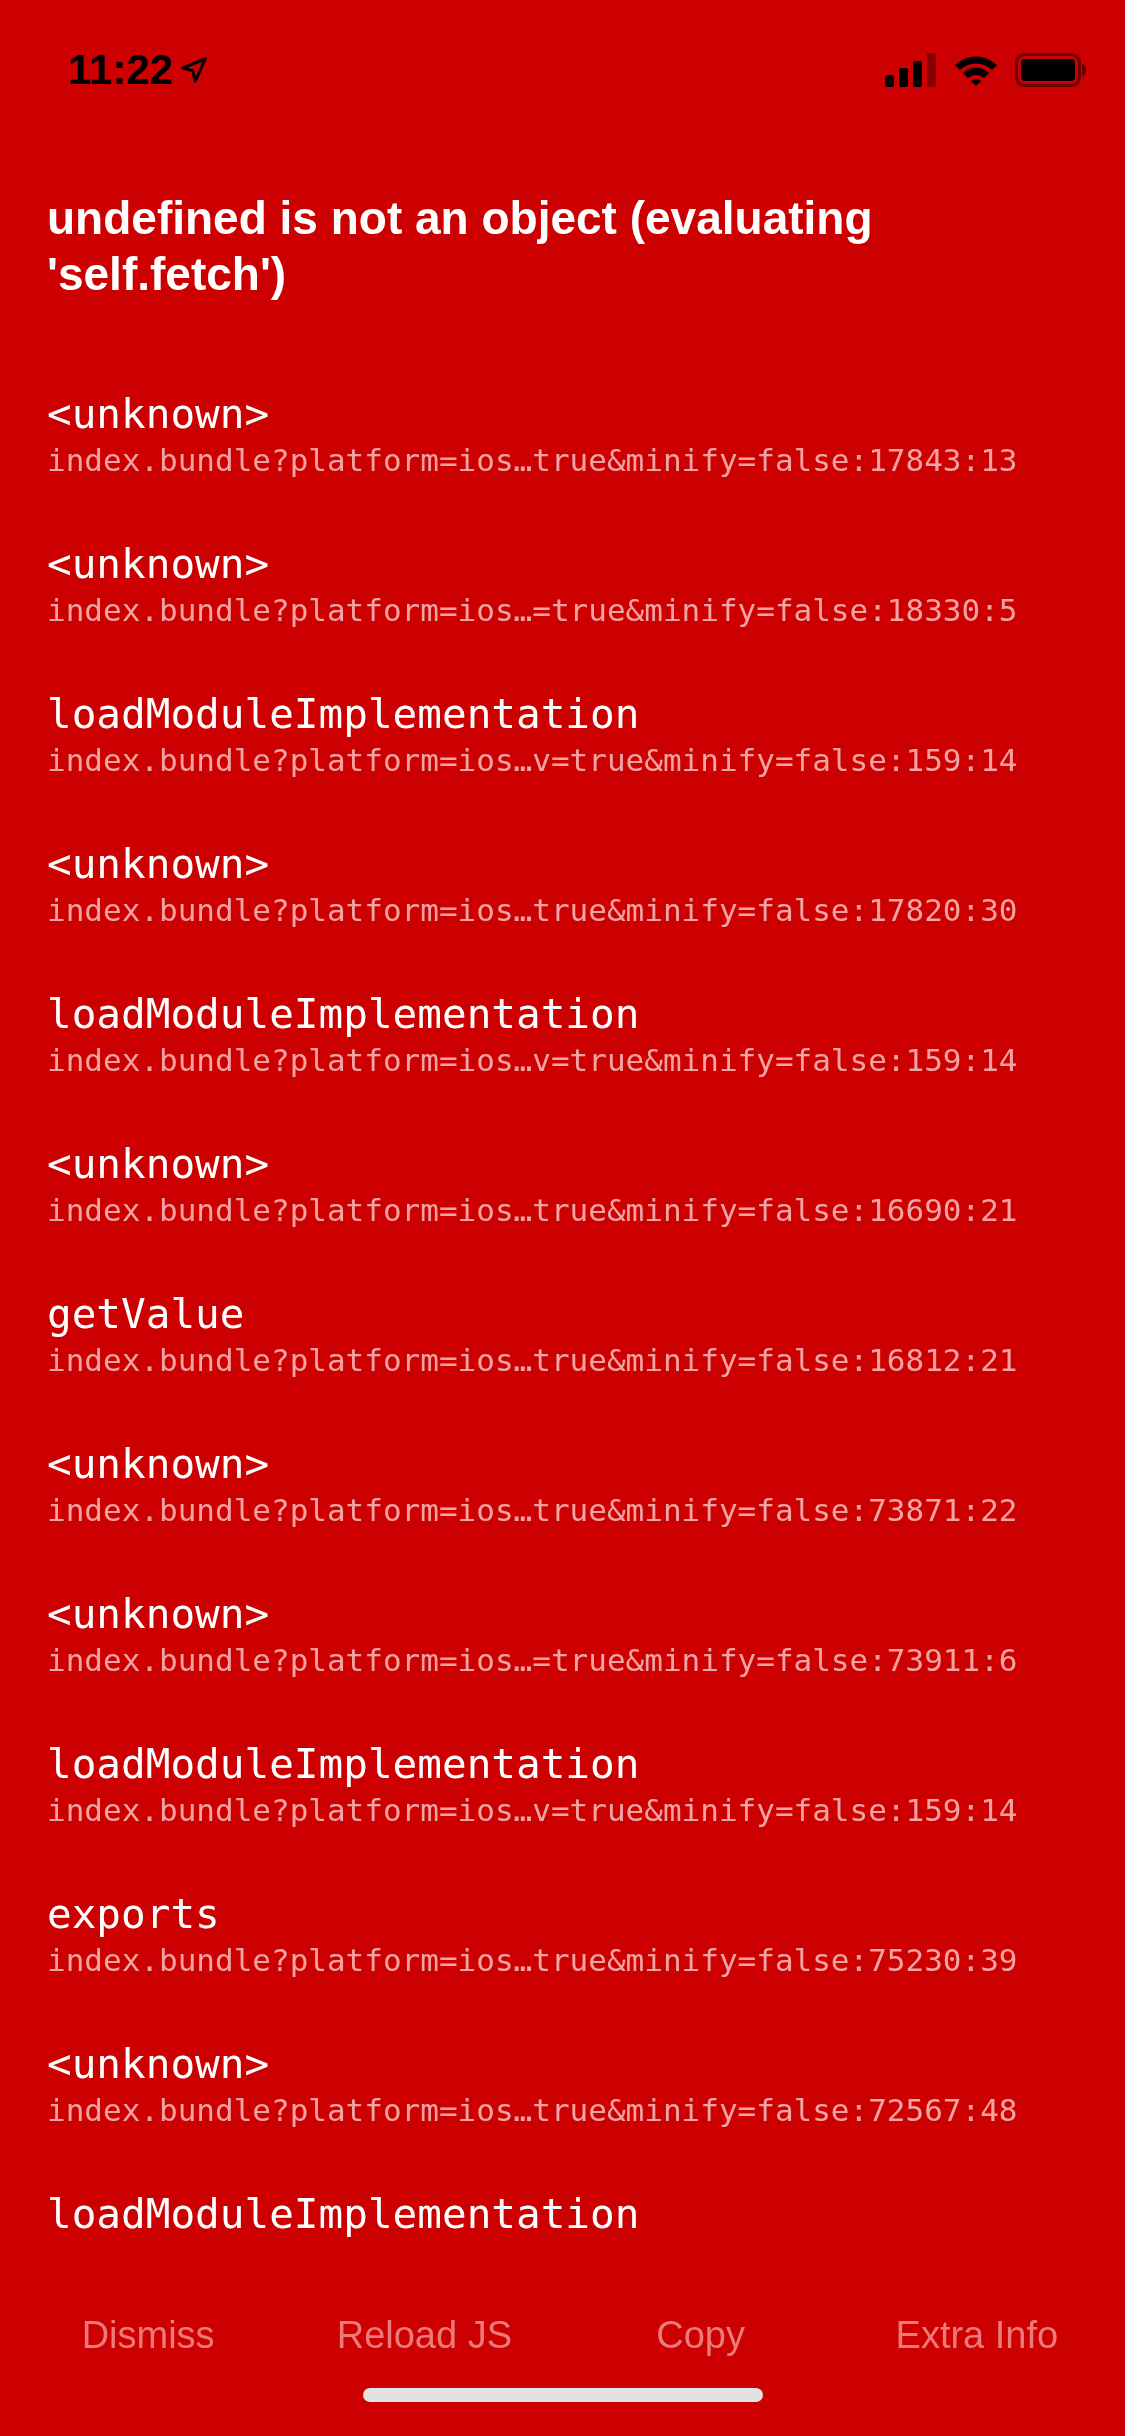 The height and width of the screenshot is (2436, 1125). I want to click on signal-icon, so click(911, 70).